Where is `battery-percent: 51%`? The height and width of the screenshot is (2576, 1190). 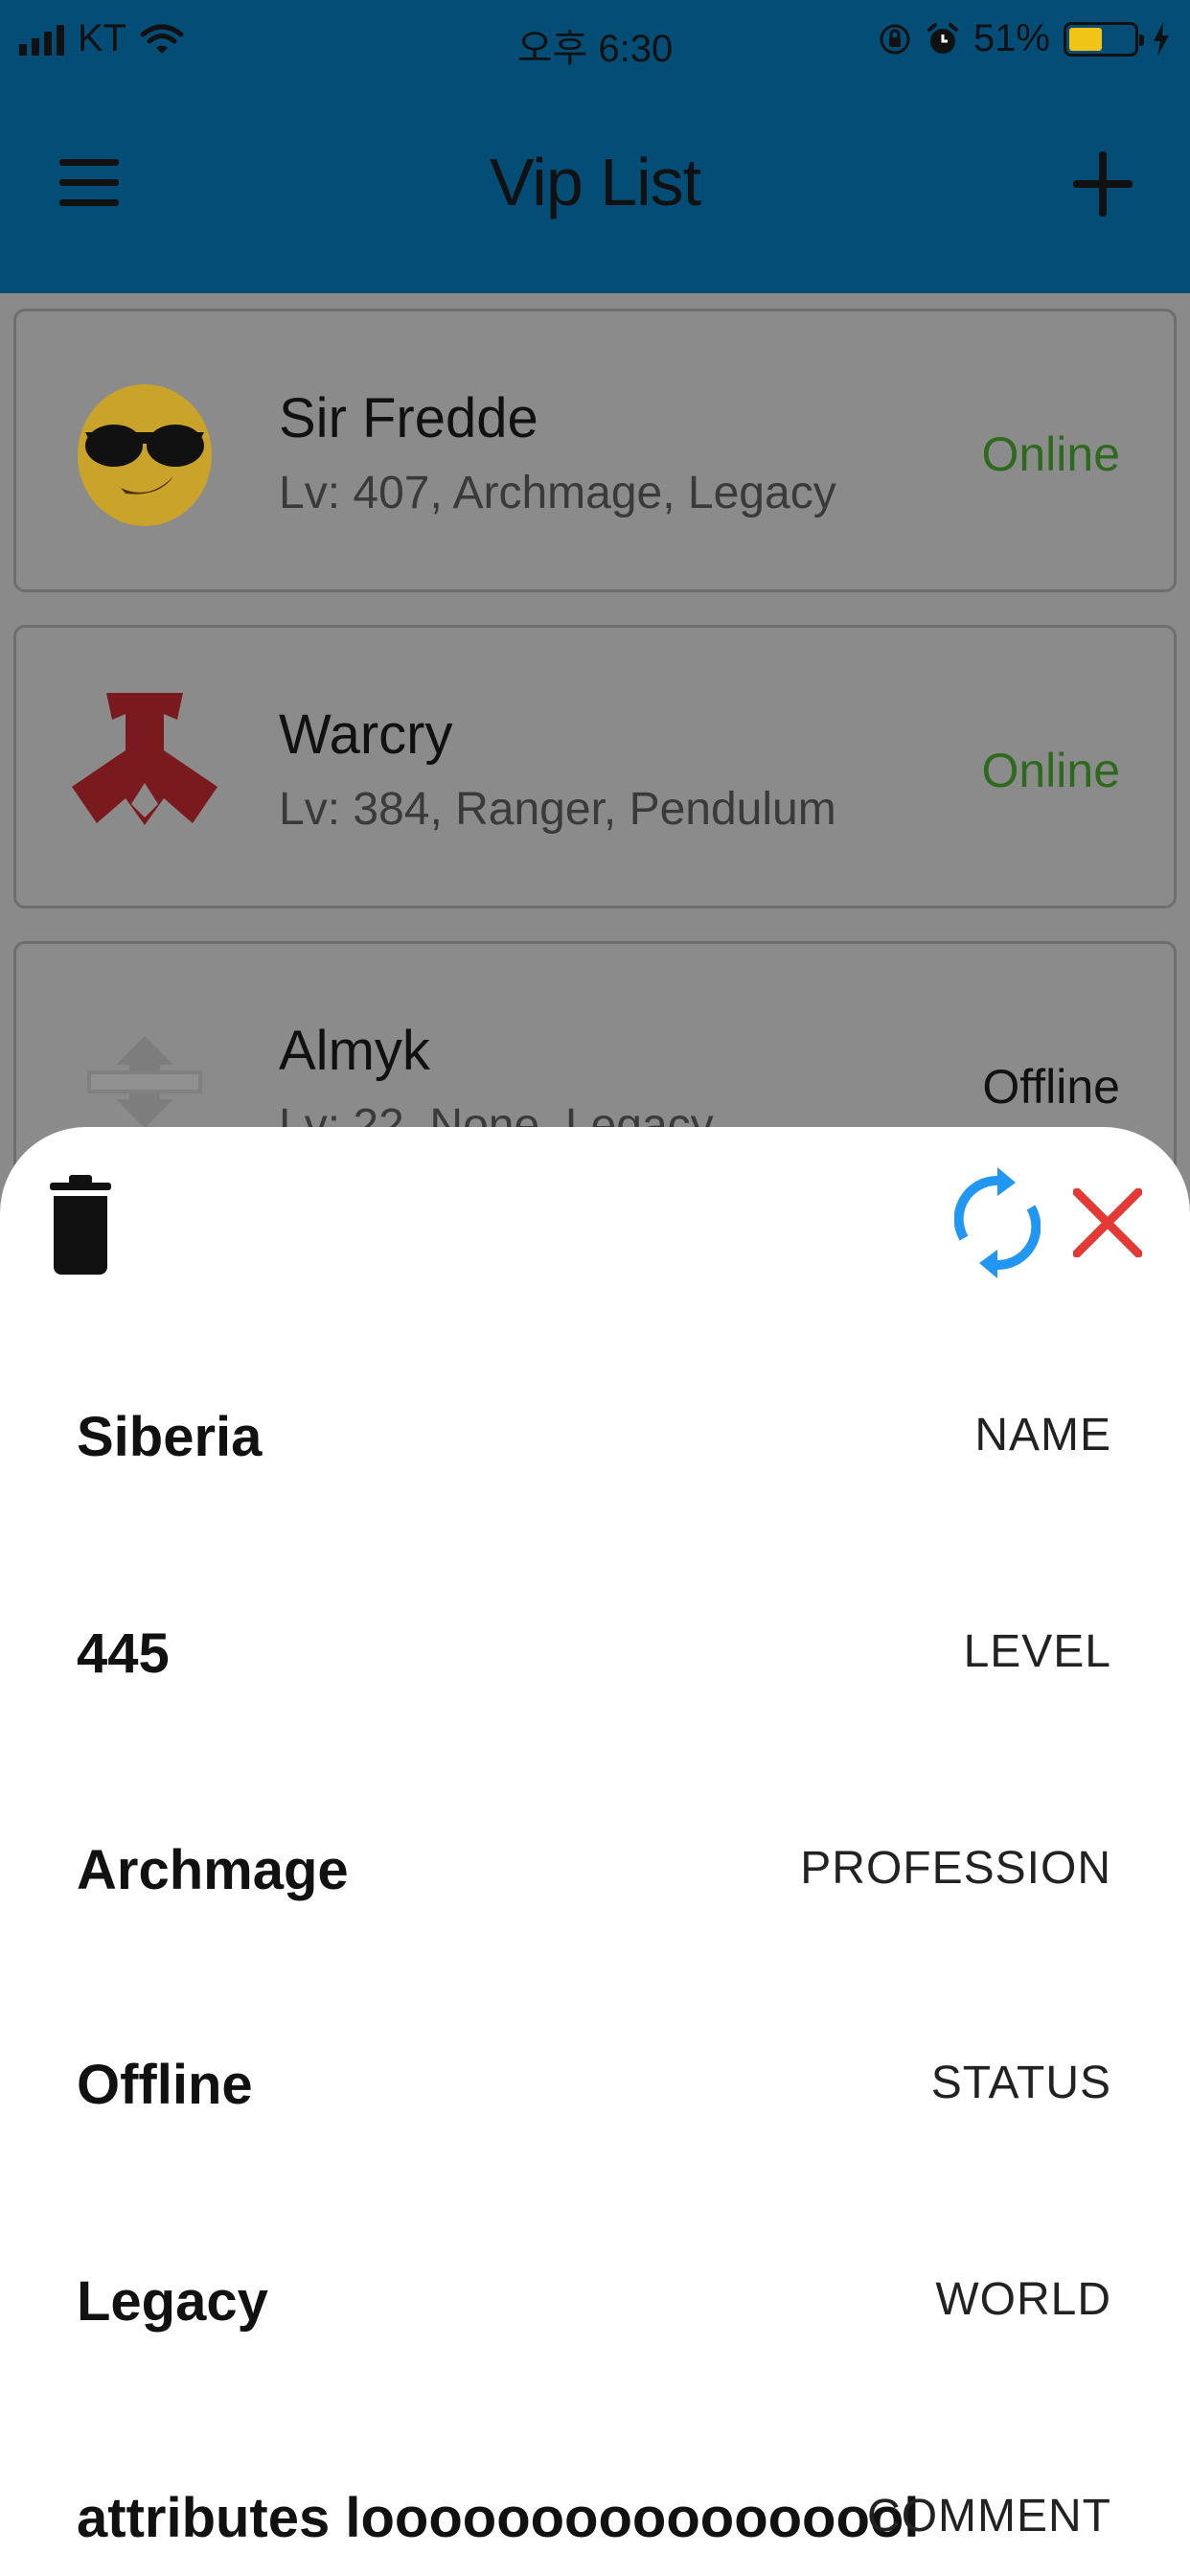 battery-percent: 51% is located at coordinates (1012, 38).